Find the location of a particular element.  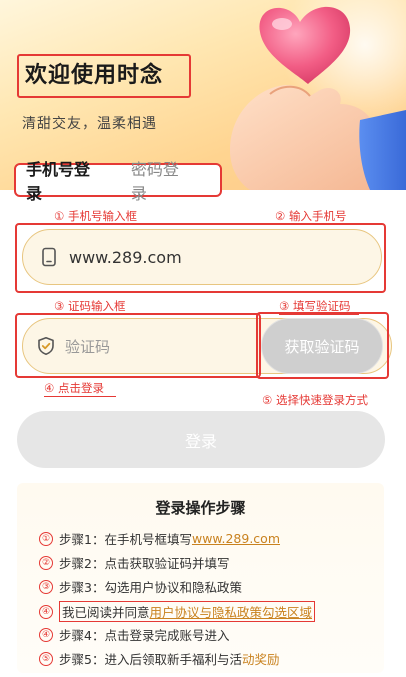

tab-password-login: 密码登录 is located at coordinates (162, 180).